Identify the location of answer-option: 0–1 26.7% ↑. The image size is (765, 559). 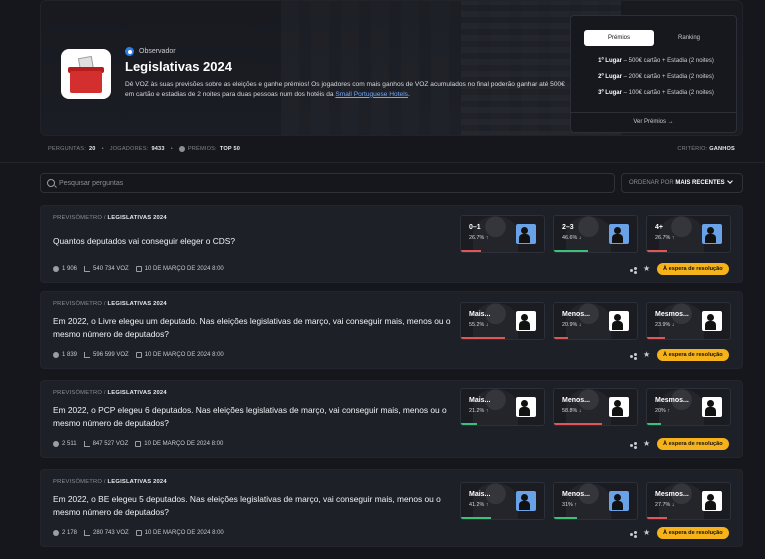
(502, 234).